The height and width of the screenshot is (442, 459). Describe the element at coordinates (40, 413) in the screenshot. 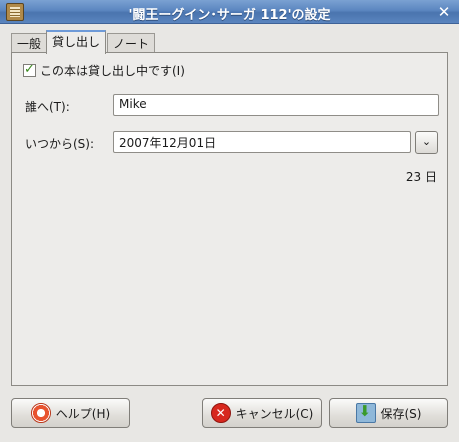

I see `lifebuoy-icon` at that location.